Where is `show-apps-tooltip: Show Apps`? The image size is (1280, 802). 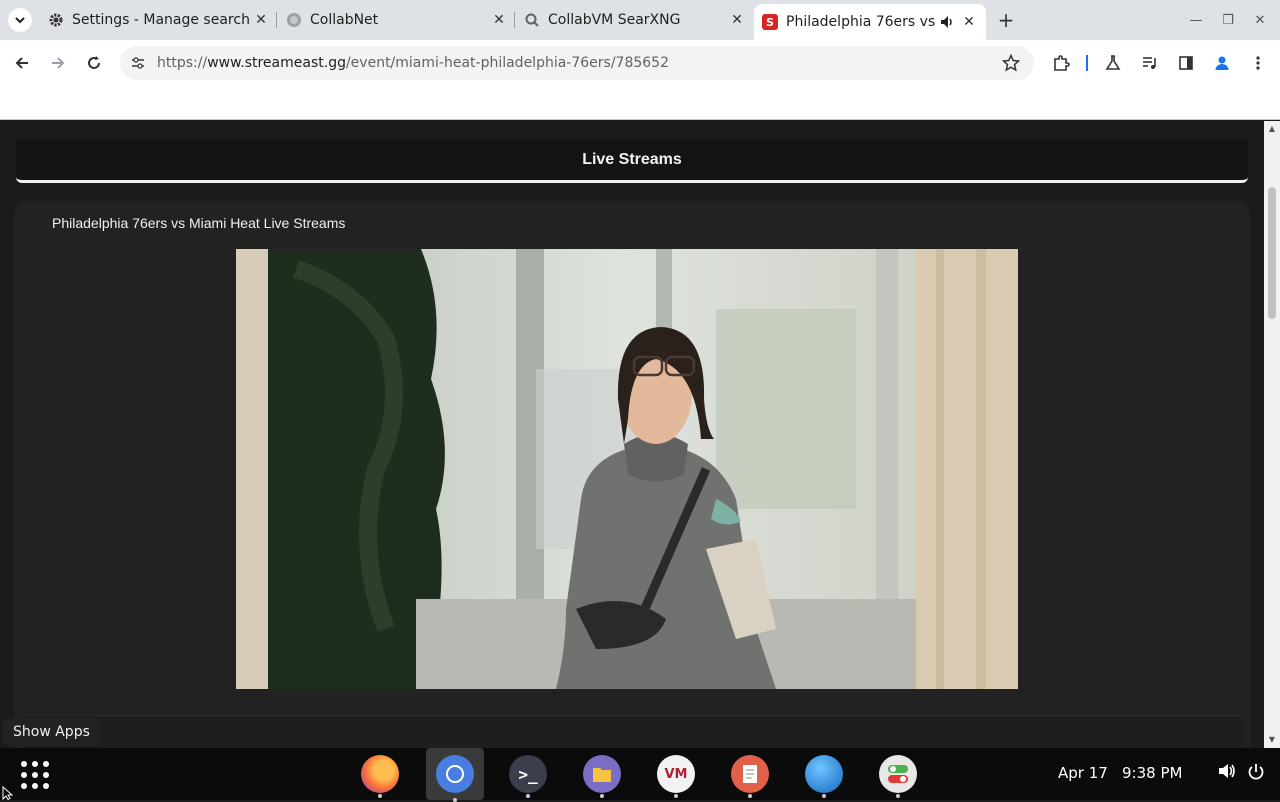 show-apps-tooltip: Show Apps is located at coordinates (51, 732).